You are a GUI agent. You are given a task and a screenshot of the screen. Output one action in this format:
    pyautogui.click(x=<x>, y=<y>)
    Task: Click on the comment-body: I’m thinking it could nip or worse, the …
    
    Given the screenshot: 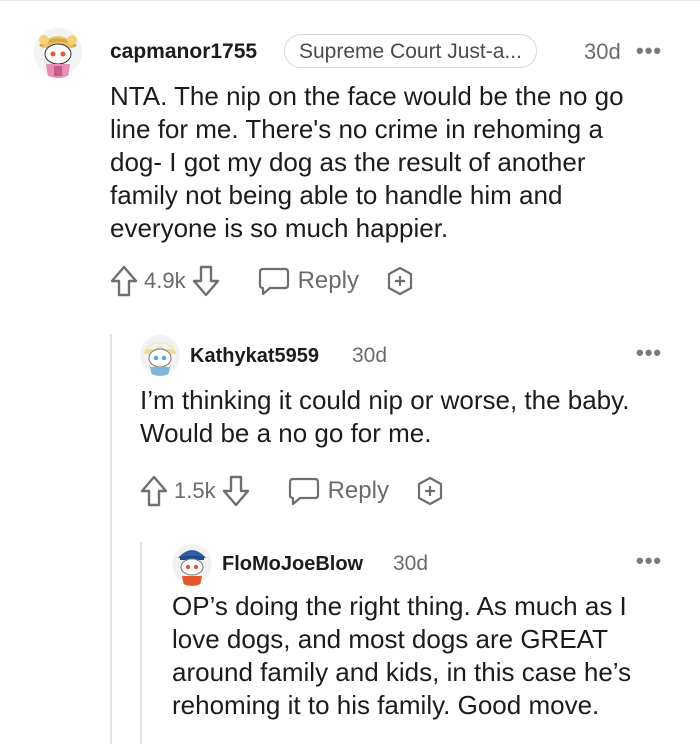 What is the action you would take?
    pyautogui.click(x=410, y=417)
    